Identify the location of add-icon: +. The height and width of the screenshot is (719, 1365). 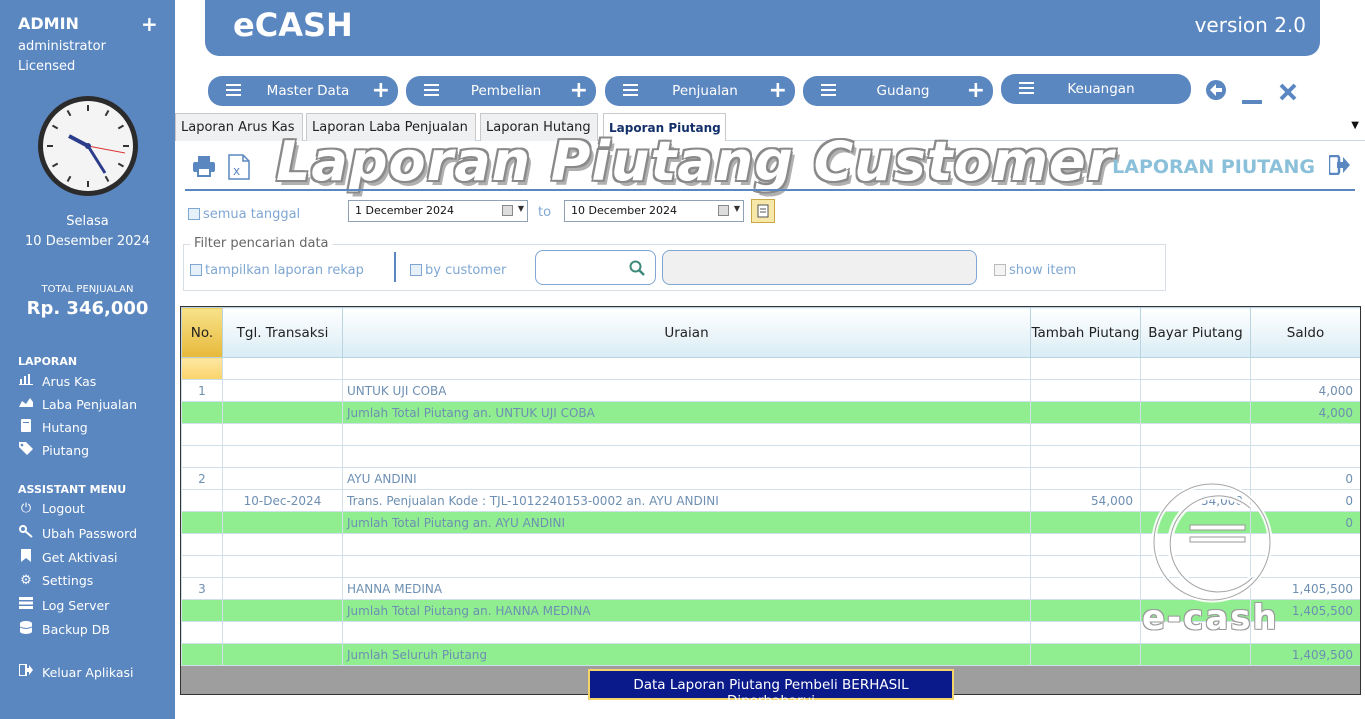
(149, 24).